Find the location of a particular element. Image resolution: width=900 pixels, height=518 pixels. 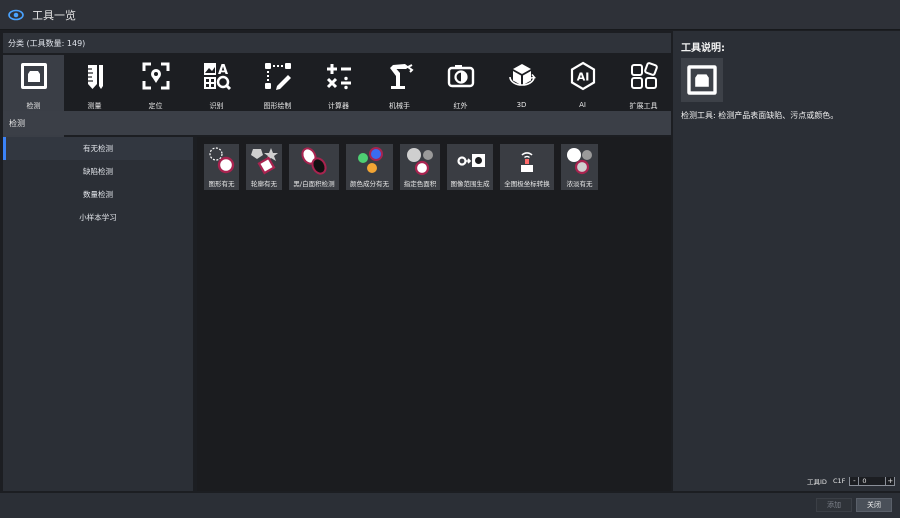

specified-color-area-icon is located at coordinates (420, 162).